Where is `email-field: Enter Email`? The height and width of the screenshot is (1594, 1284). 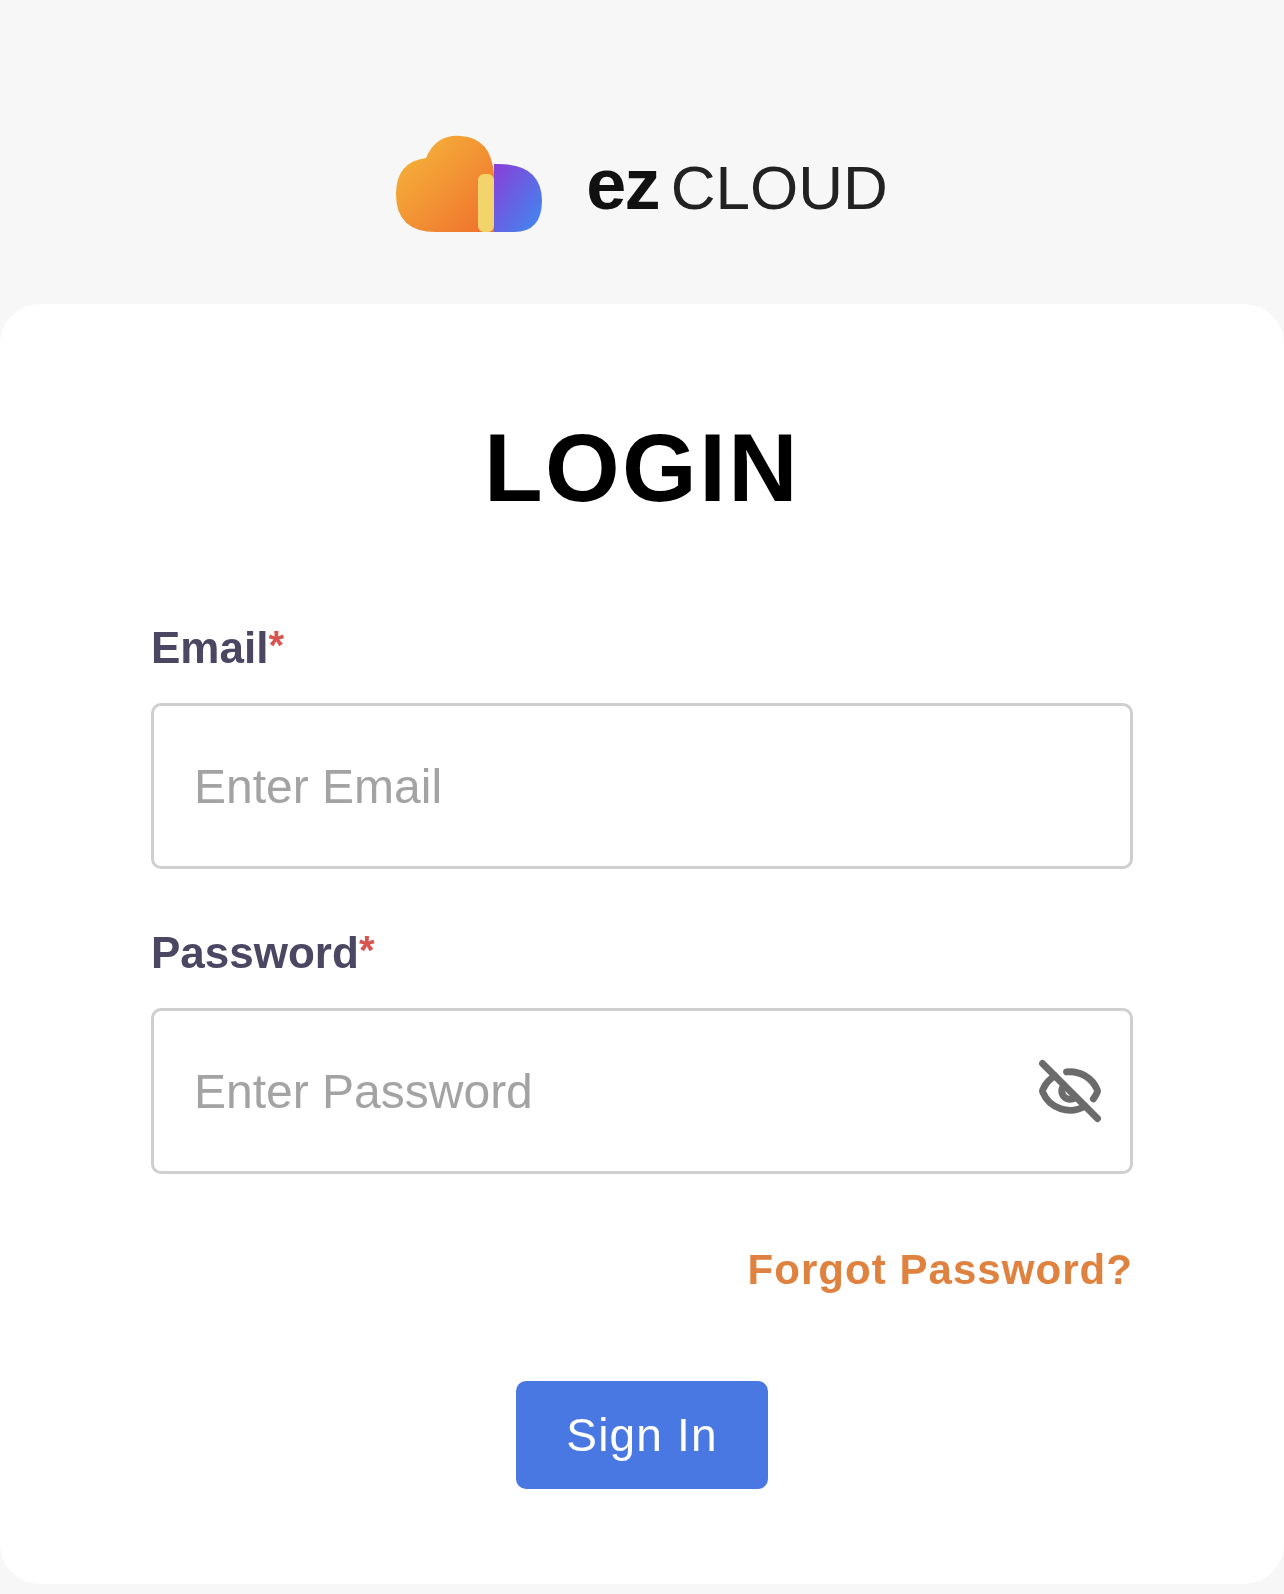 email-field: Enter Email is located at coordinates (642, 786).